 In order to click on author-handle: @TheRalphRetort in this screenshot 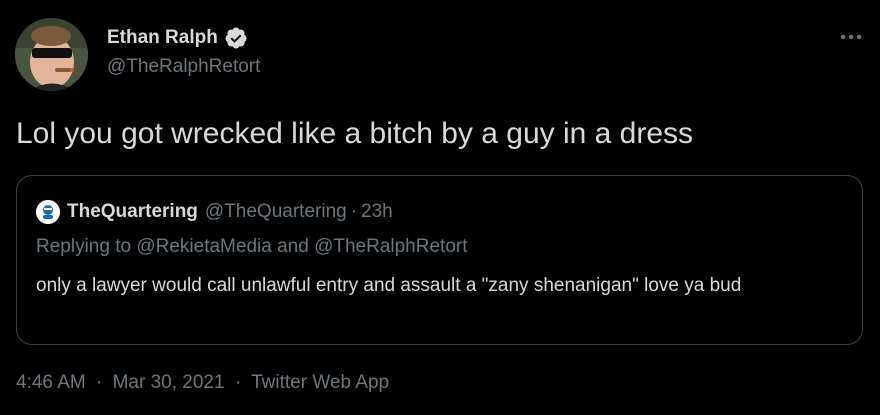, I will do `click(183, 67)`.